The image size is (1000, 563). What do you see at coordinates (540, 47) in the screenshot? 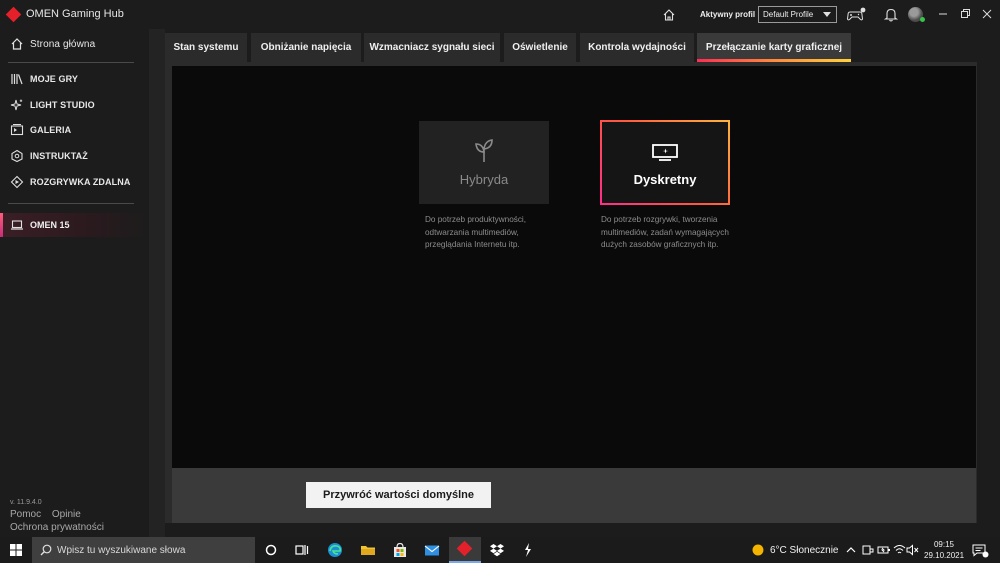
I see `tab-lighting: Oświetlenie` at bounding box center [540, 47].